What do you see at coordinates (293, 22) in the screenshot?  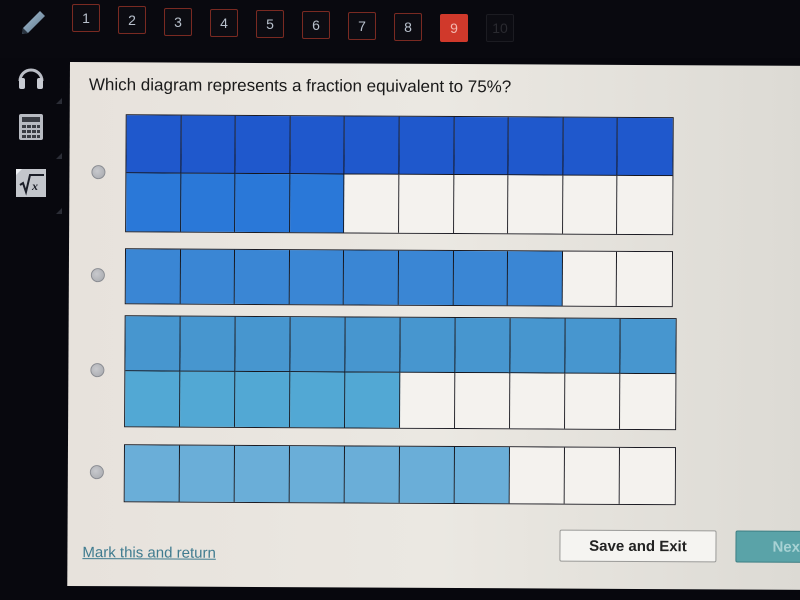 I see `question-navigation: 1 2 3 4 5 6 7 8 9 10` at bounding box center [293, 22].